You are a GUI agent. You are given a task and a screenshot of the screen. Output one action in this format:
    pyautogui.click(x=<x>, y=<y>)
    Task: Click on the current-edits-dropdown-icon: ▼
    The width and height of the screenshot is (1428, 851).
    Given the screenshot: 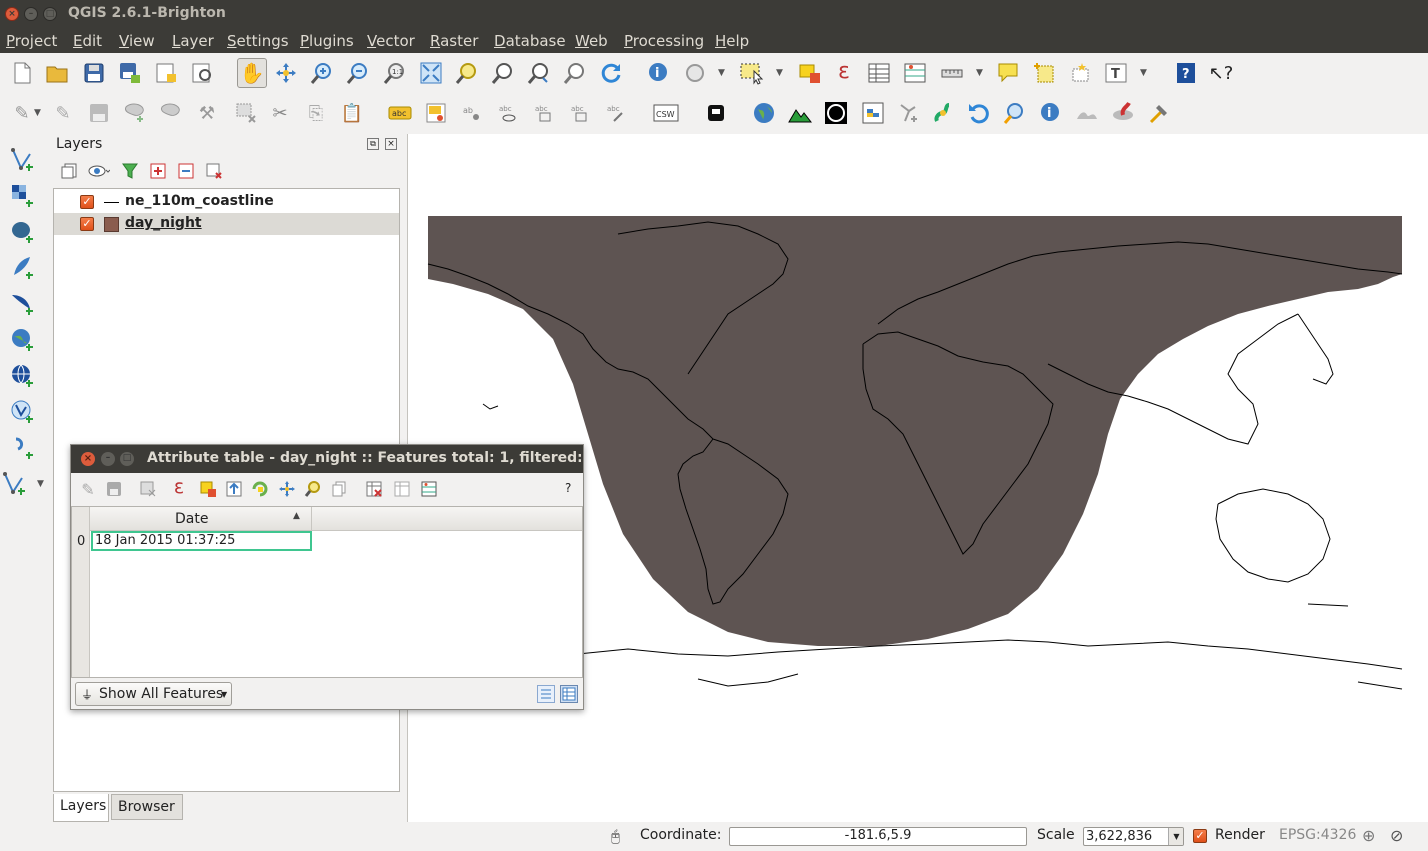 What is the action you would take?
    pyautogui.click(x=39, y=113)
    